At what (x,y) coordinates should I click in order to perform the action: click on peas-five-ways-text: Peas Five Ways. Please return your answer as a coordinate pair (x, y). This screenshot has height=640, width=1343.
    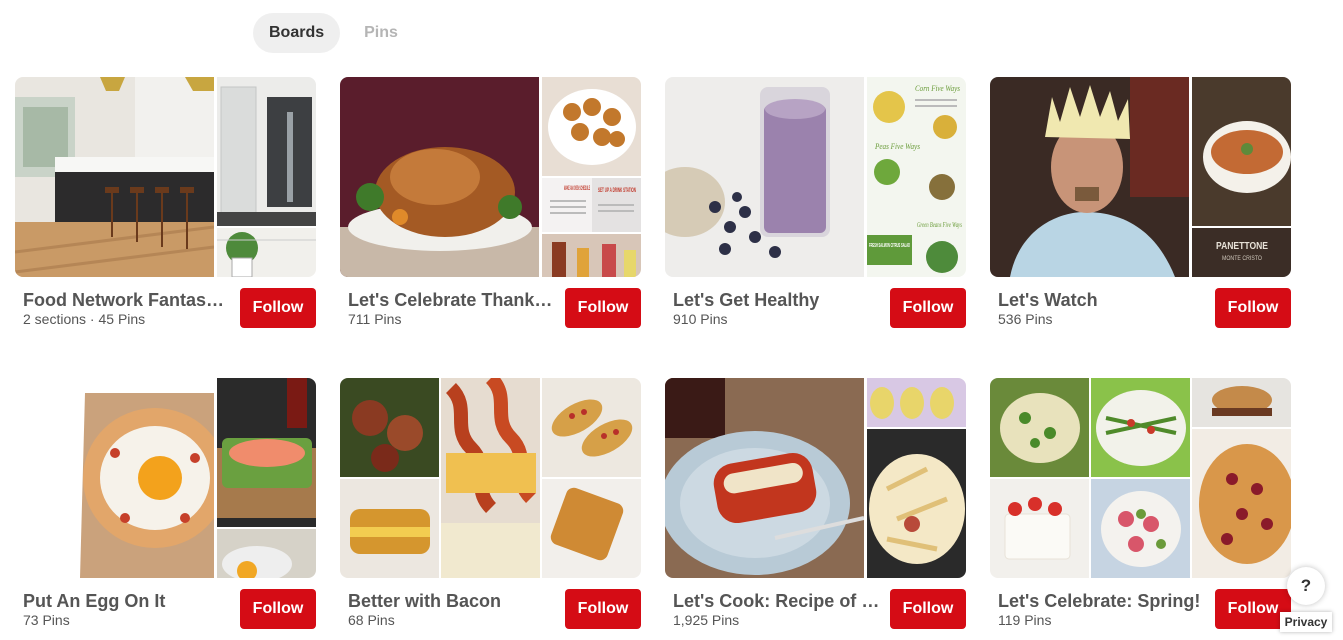
    Looking at the image, I should click on (897, 146).